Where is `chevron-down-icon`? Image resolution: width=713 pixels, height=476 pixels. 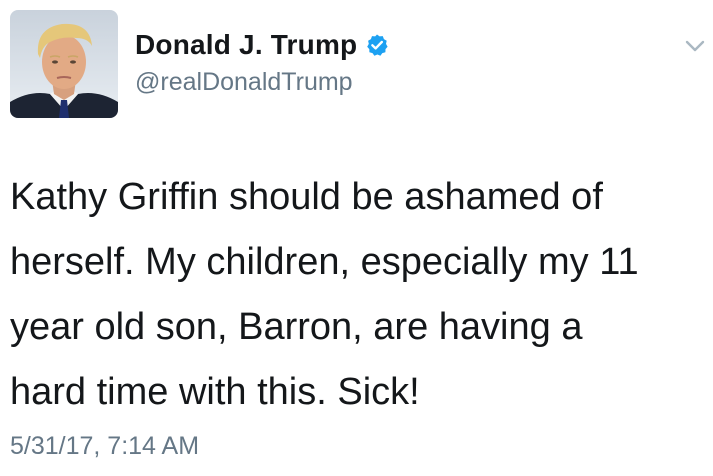
chevron-down-icon is located at coordinates (695, 46).